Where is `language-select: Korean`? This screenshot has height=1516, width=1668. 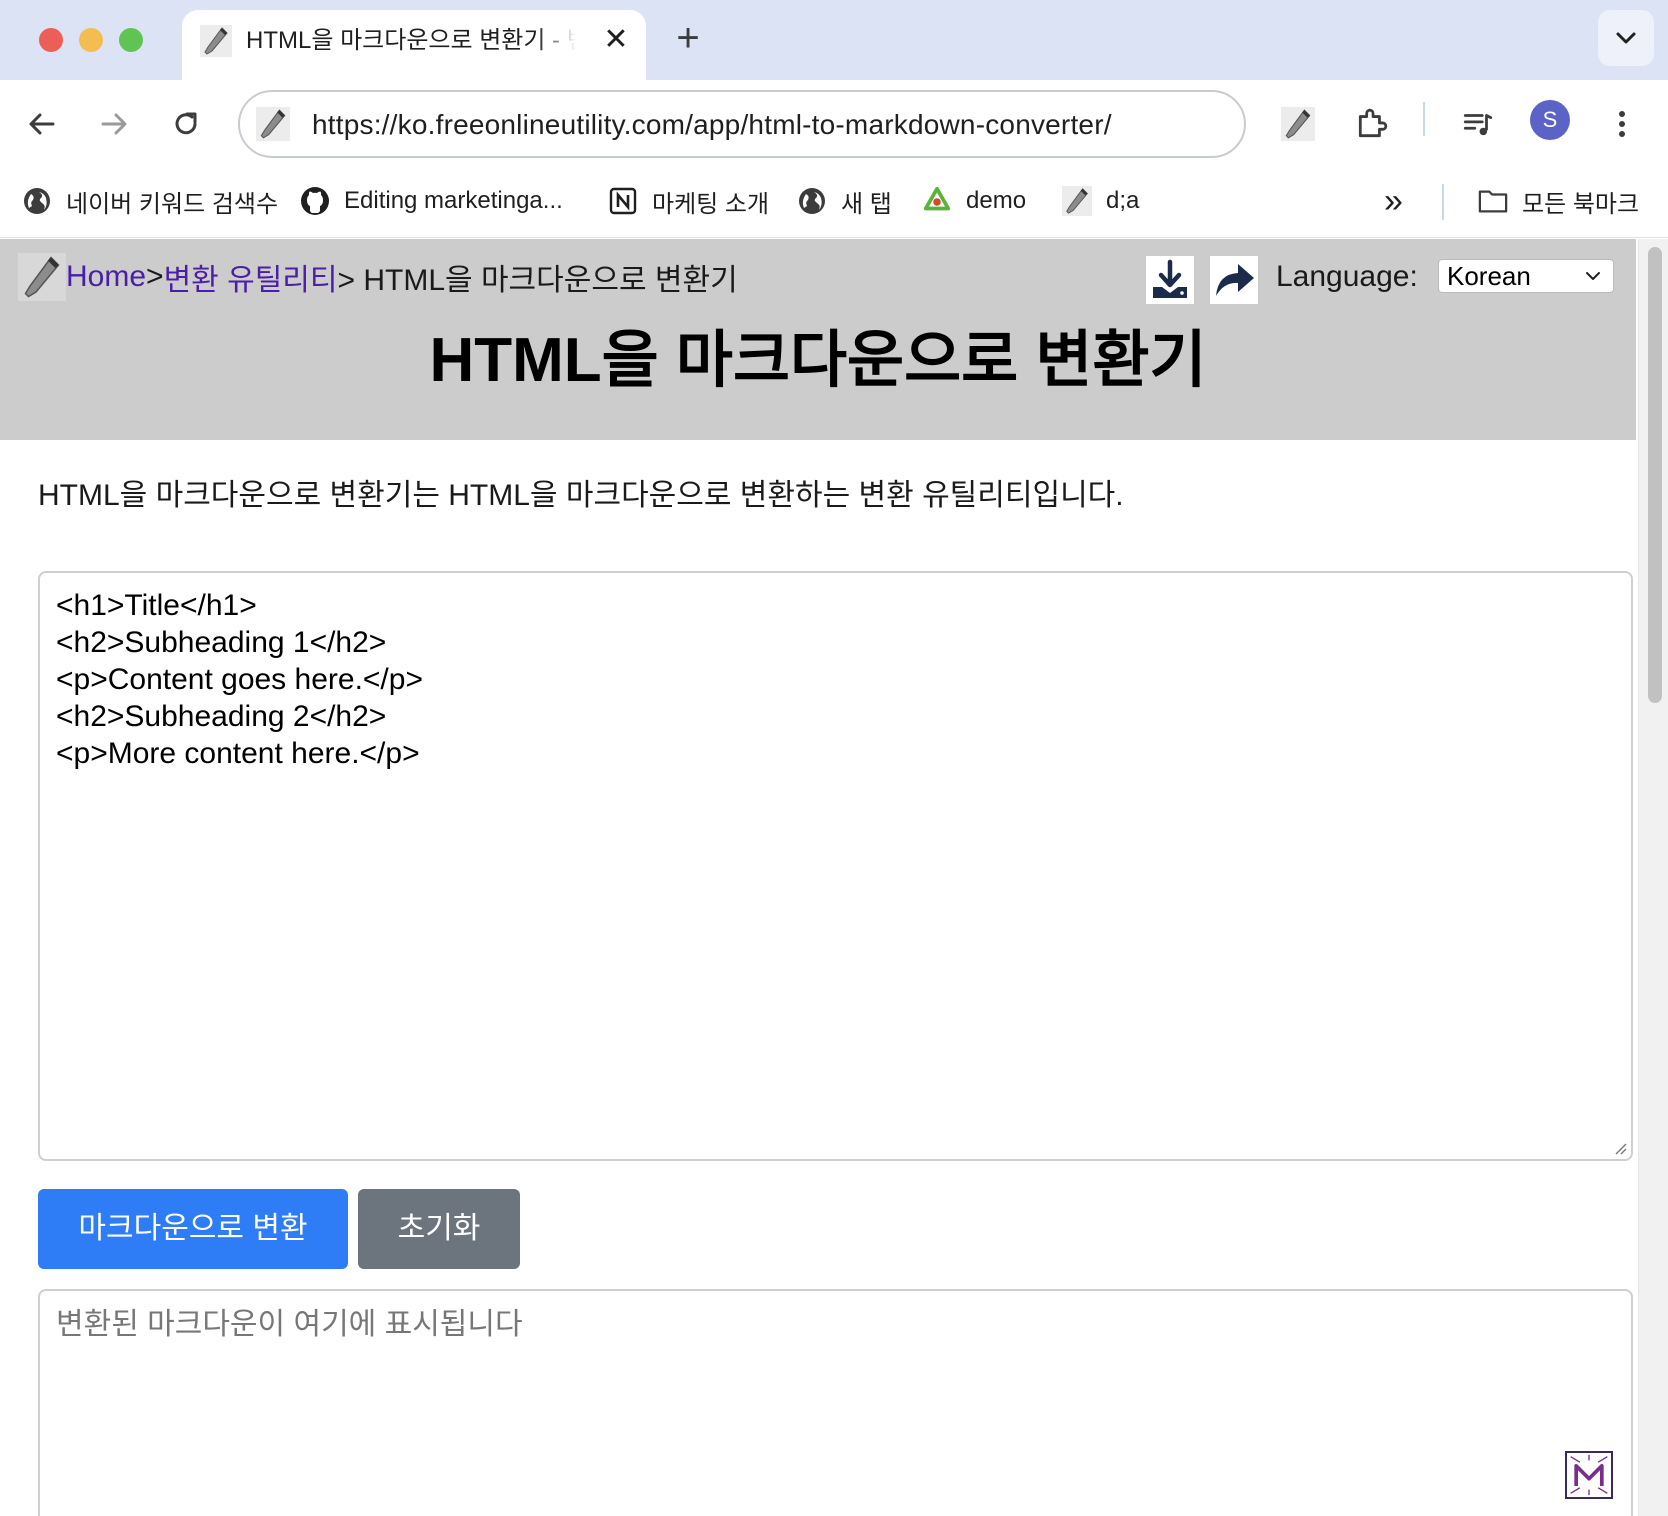
language-select: Korean is located at coordinates (1526, 276).